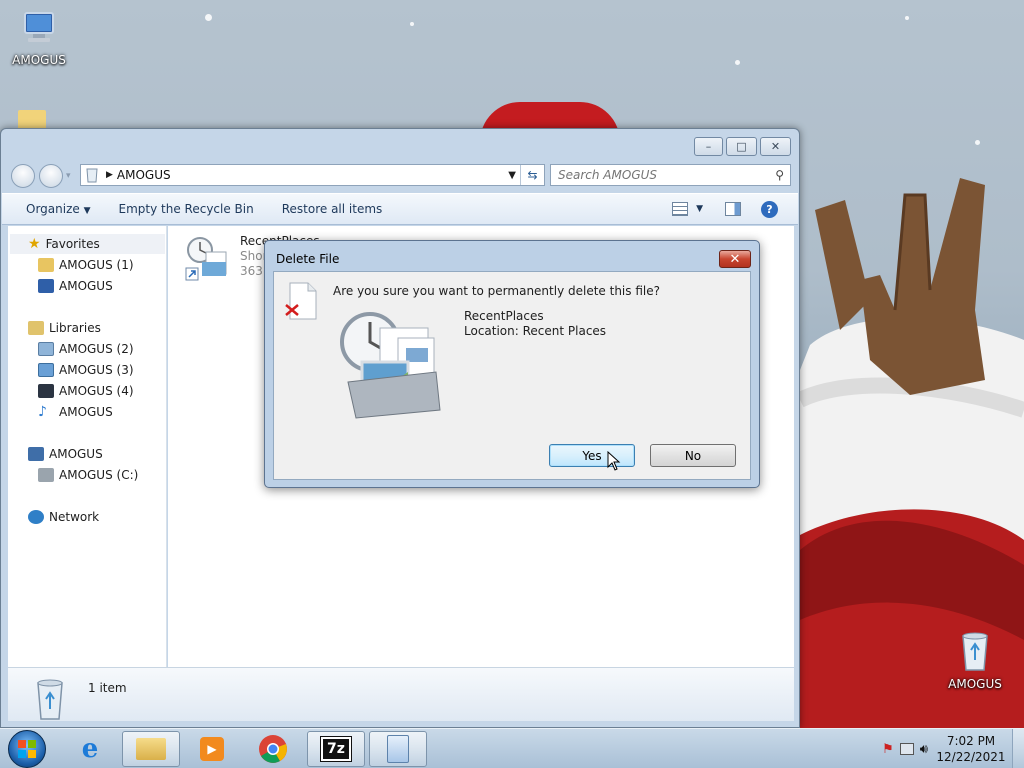 The width and height of the screenshot is (1024, 768). Describe the element at coordinates (86, 391) in the screenshot. I see `nav-item-videos: AMOGUS (4)` at that location.